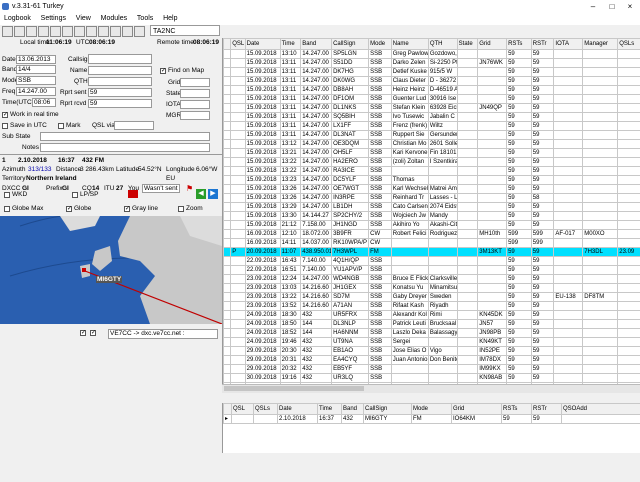 The height and width of the screenshot is (482, 640). Describe the element at coordinates (44, 102) in the screenshot. I see `time-field: 08:06` at that location.